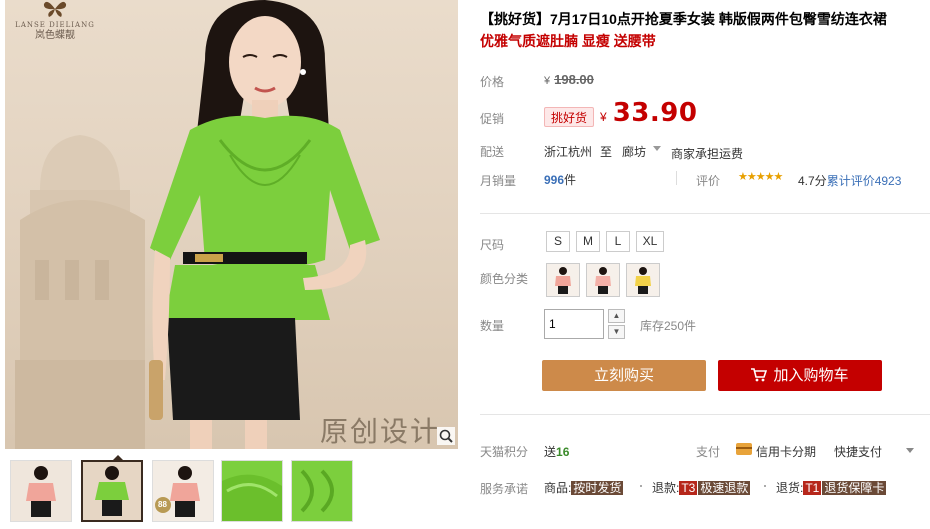  What do you see at coordinates (504, 452) in the screenshot?
I see `tmall-points-label: 天猫积分` at bounding box center [504, 452].